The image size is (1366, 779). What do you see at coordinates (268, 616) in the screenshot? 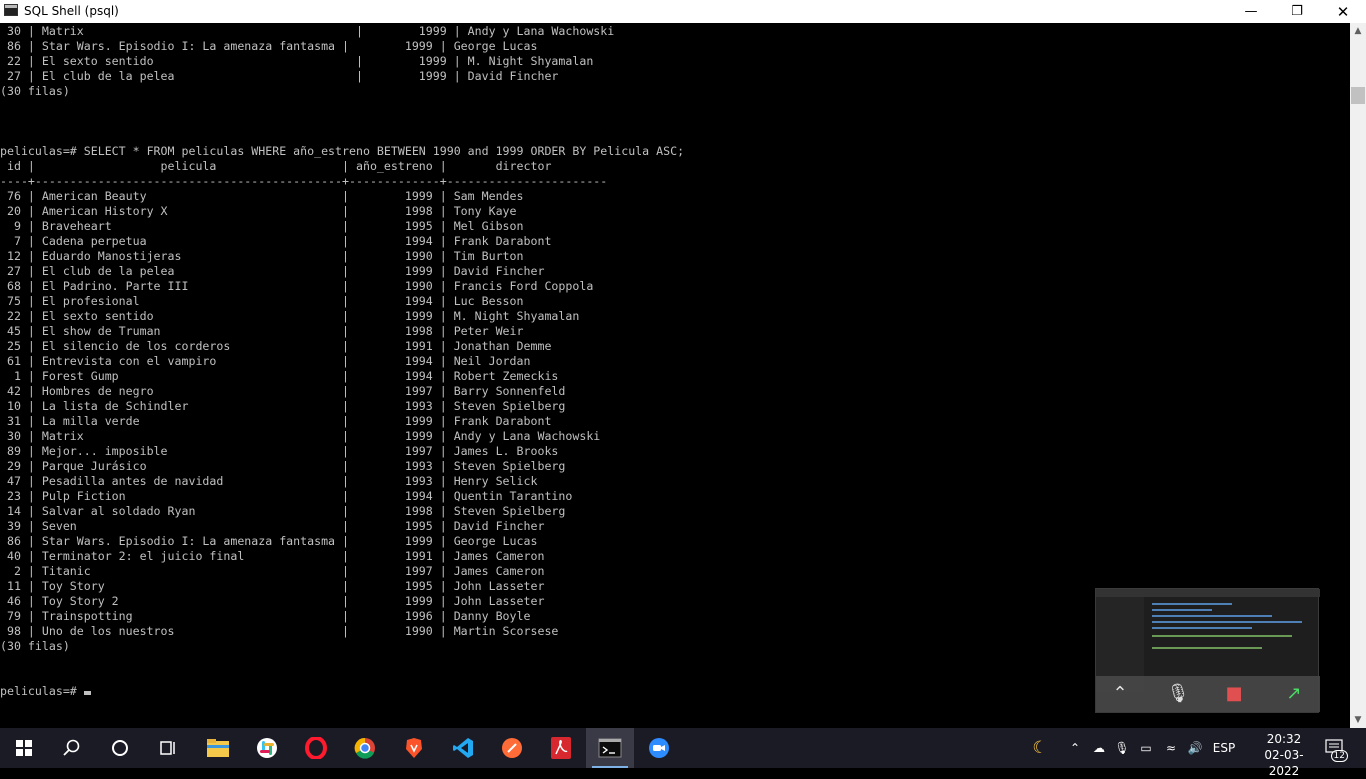
I see `console-line: 79 | Trainspotting | 1996 | Danny Boyle` at bounding box center [268, 616].